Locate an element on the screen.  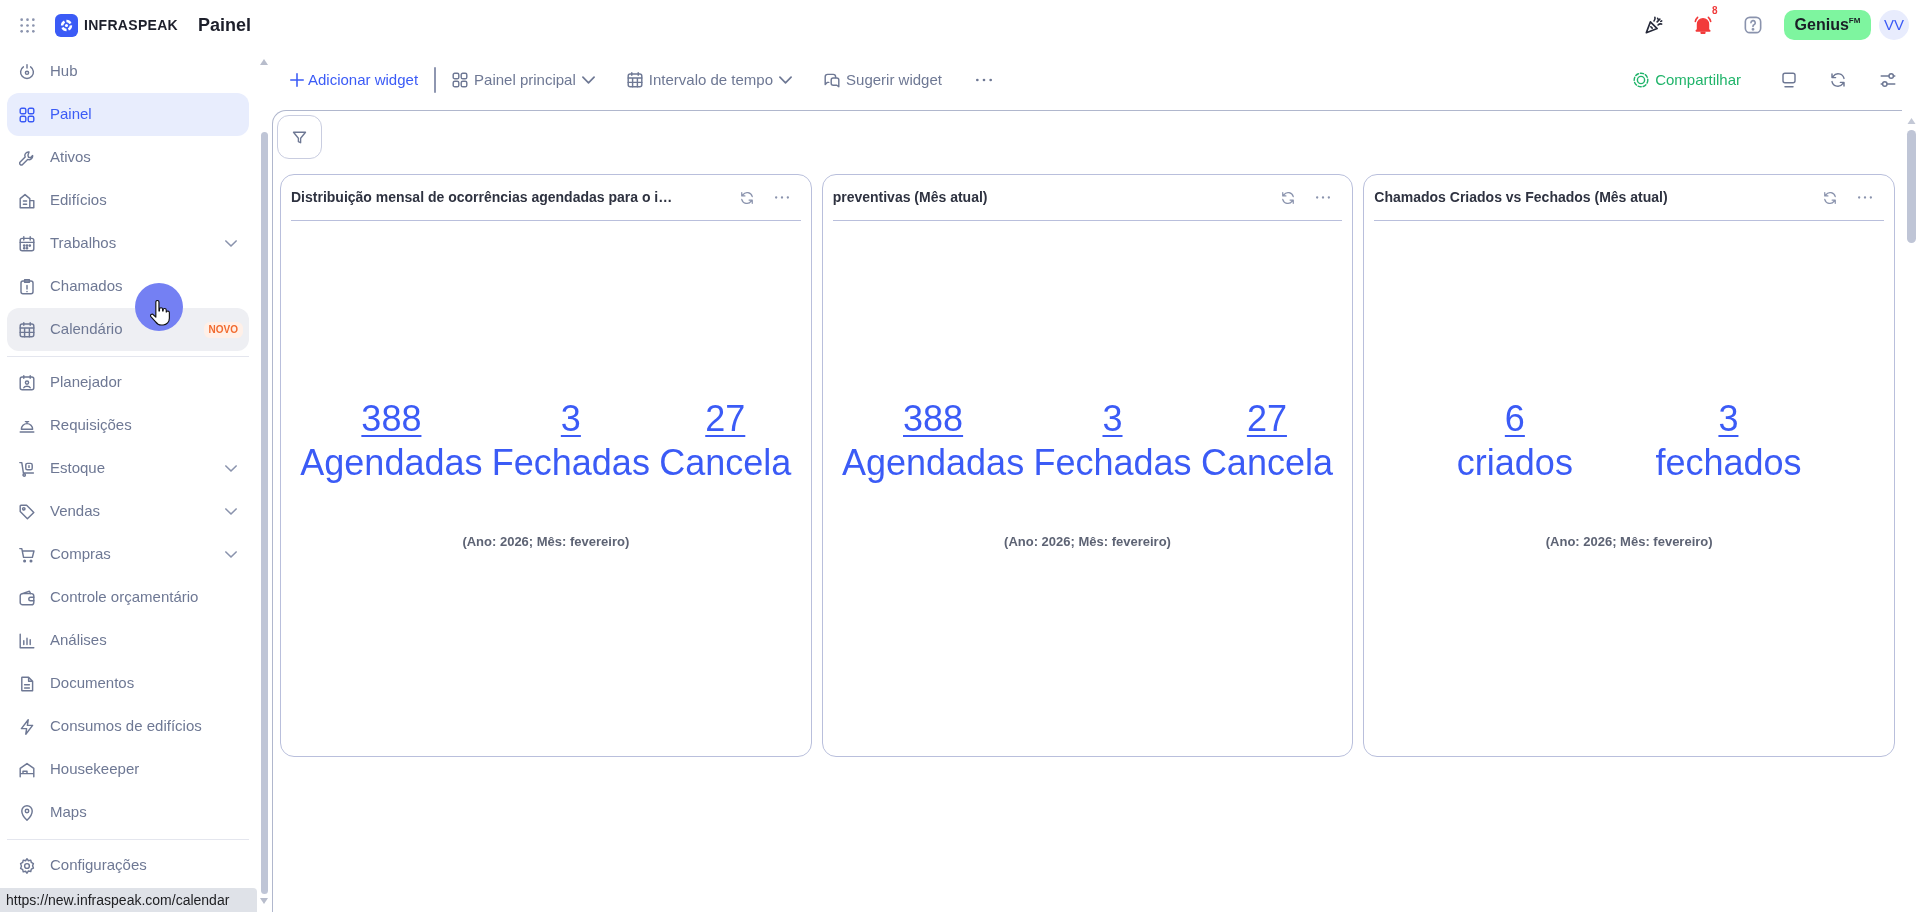
sidebar-item: Painel is located at coordinates (128, 114).